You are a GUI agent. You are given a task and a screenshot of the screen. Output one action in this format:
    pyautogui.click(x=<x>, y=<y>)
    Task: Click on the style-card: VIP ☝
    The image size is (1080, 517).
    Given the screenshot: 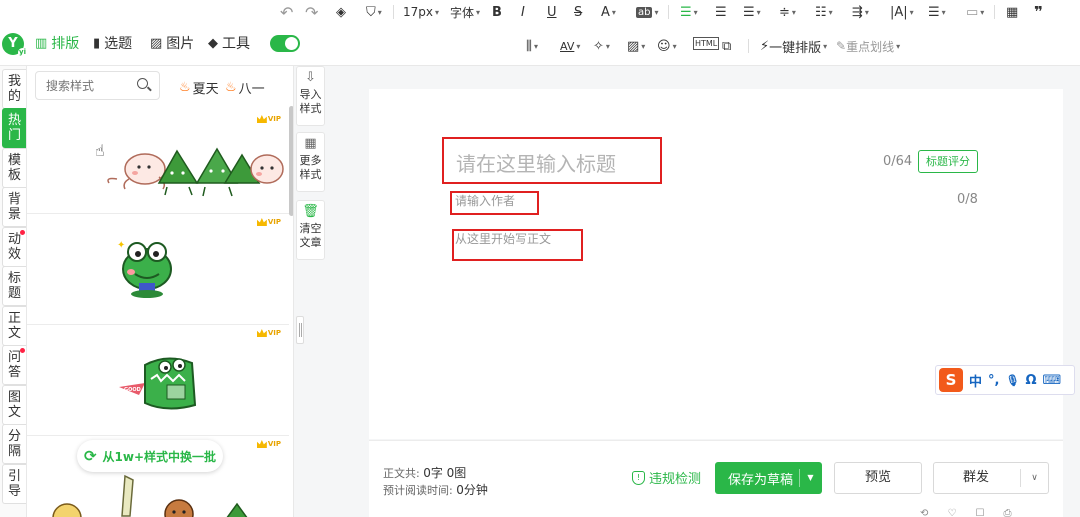 What is the action you would take?
    pyautogui.click(x=158, y=162)
    